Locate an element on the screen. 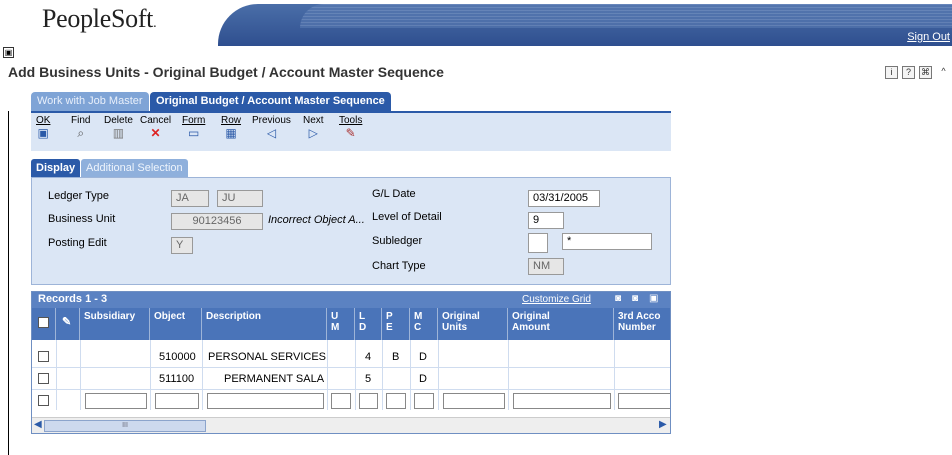  subledger-type-field is located at coordinates (538, 243).